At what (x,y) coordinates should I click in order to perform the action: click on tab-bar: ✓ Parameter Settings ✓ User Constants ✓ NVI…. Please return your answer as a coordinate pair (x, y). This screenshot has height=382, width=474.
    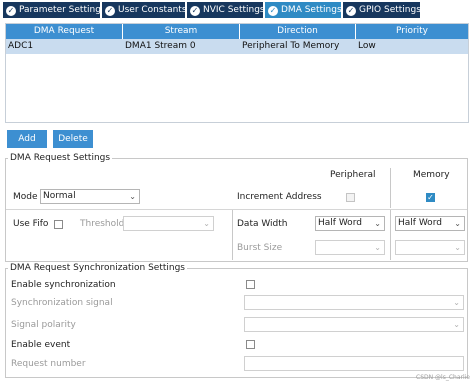
    Looking at the image, I should click on (237, 10).